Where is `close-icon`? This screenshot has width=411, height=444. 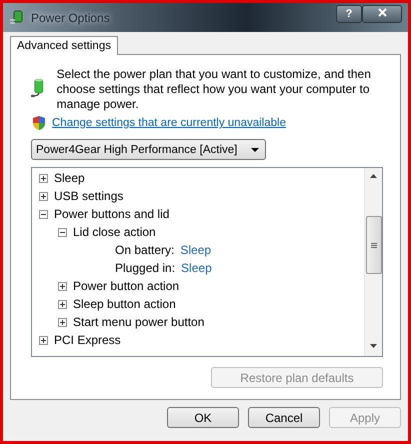 close-icon is located at coordinates (382, 12).